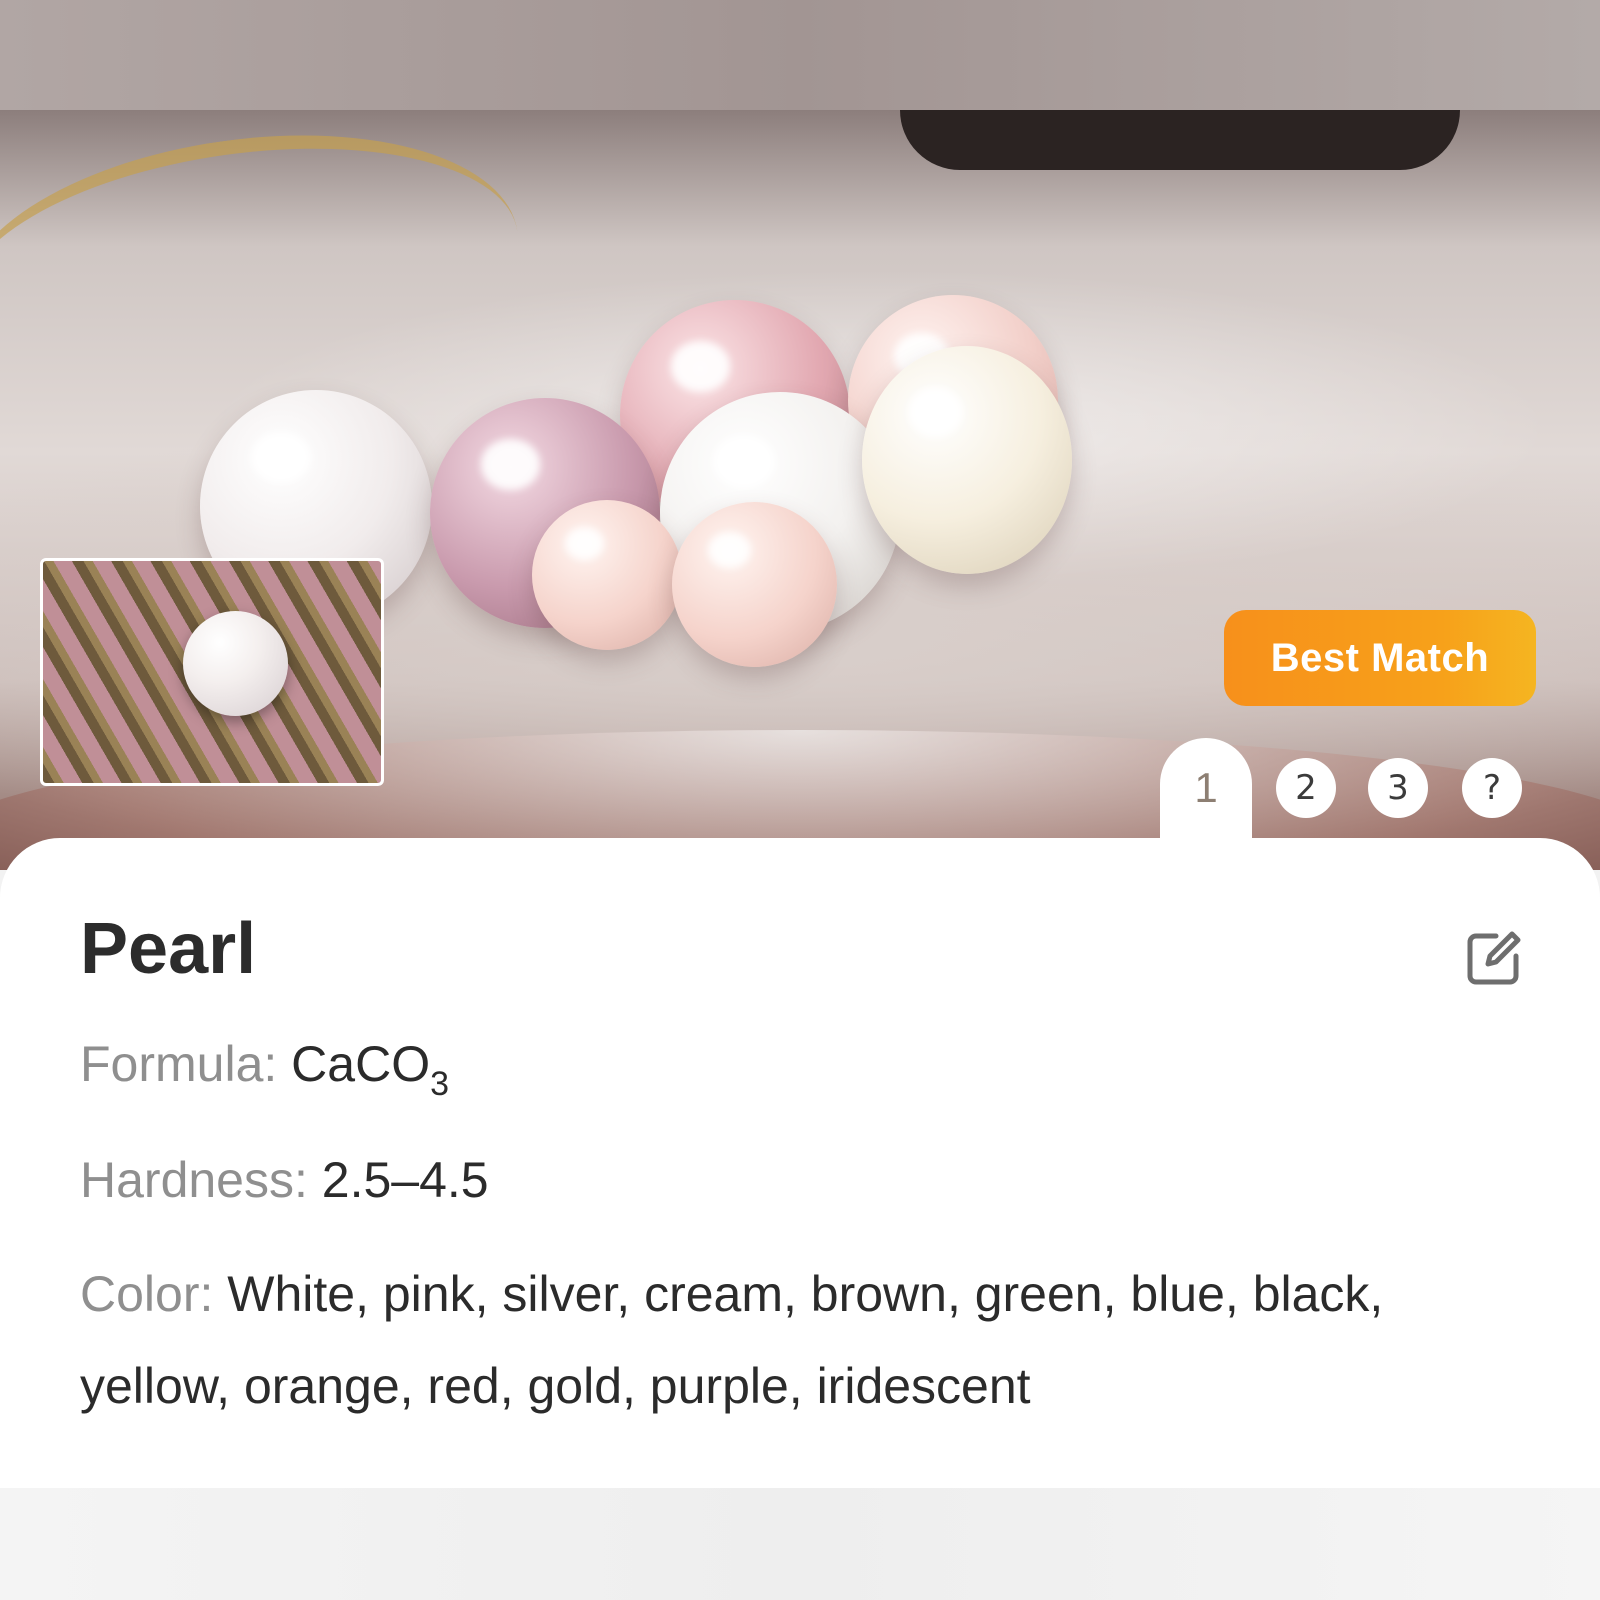  I want to click on background-gold-curve, so click(268, 274).